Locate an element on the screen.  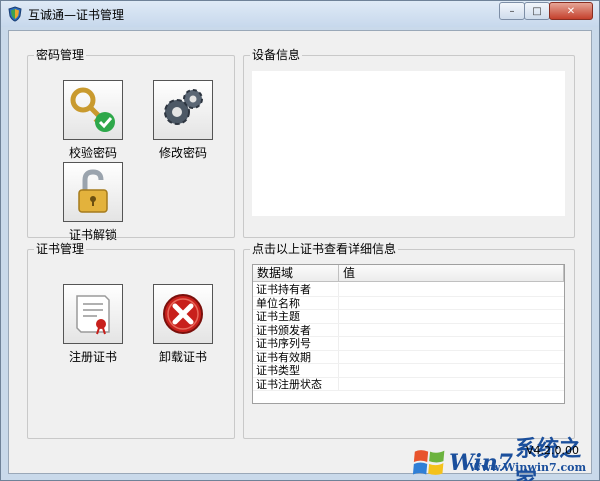
list-row: 证书主题 is located at coordinates (408, 317).